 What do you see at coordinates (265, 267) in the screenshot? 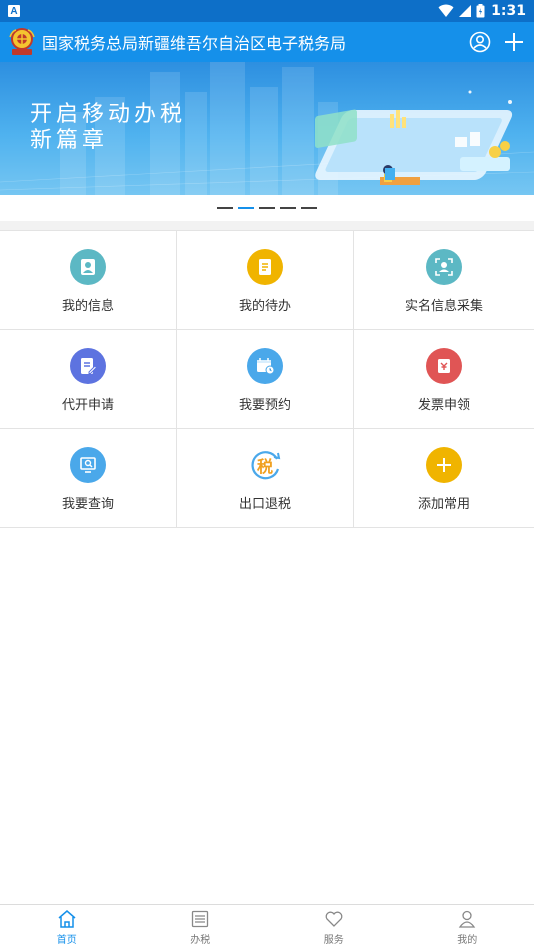
I see `document-list-icon` at bounding box center [265, 267].